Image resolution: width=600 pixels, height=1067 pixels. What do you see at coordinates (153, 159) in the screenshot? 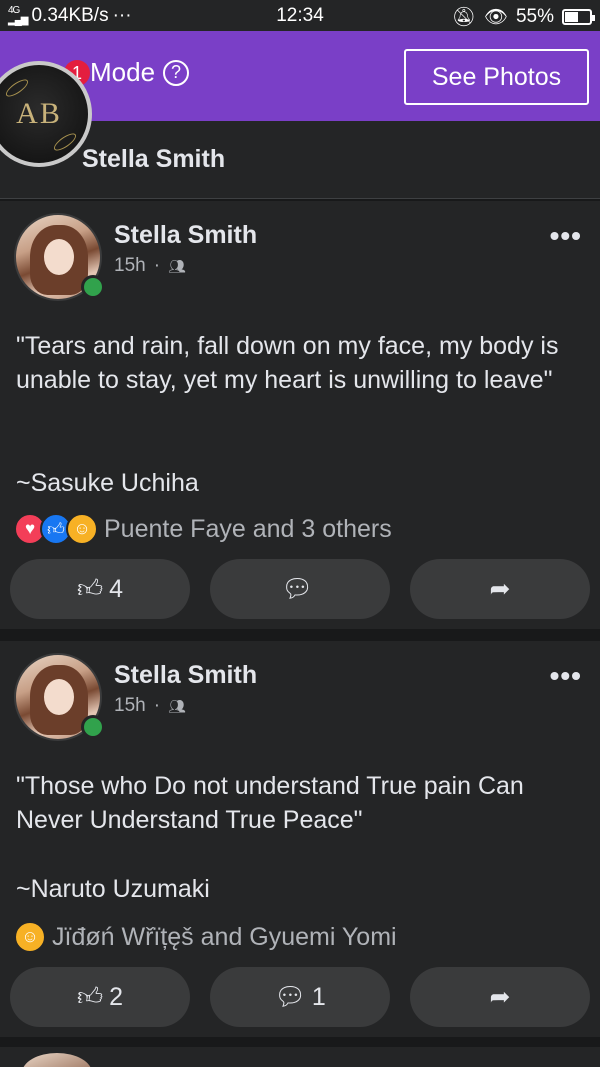
I see `page-name: Stella Smith` at bounding box center [153, 159].